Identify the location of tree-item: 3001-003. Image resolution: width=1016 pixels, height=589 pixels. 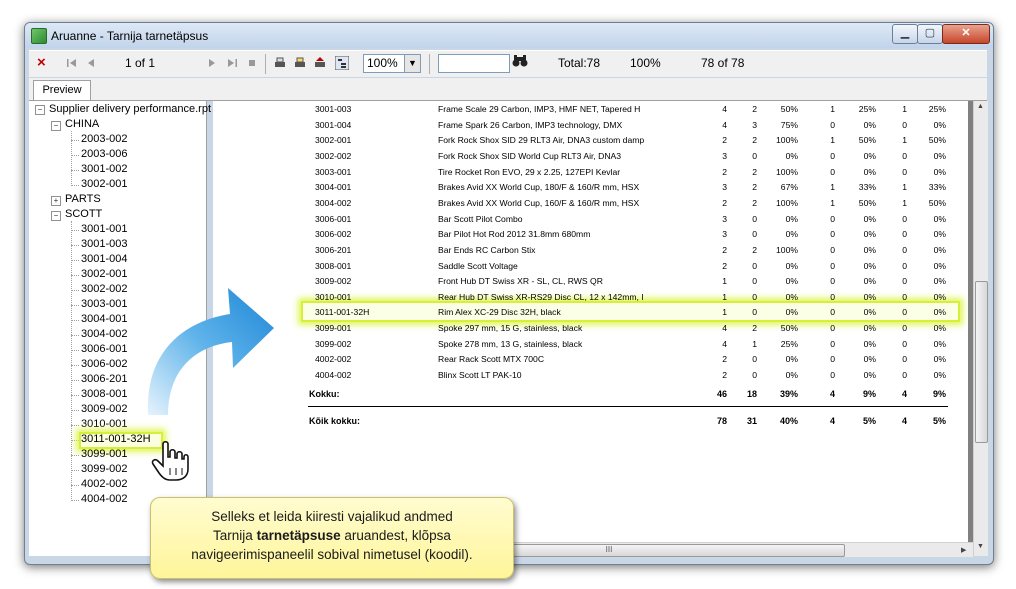
(104, 244).